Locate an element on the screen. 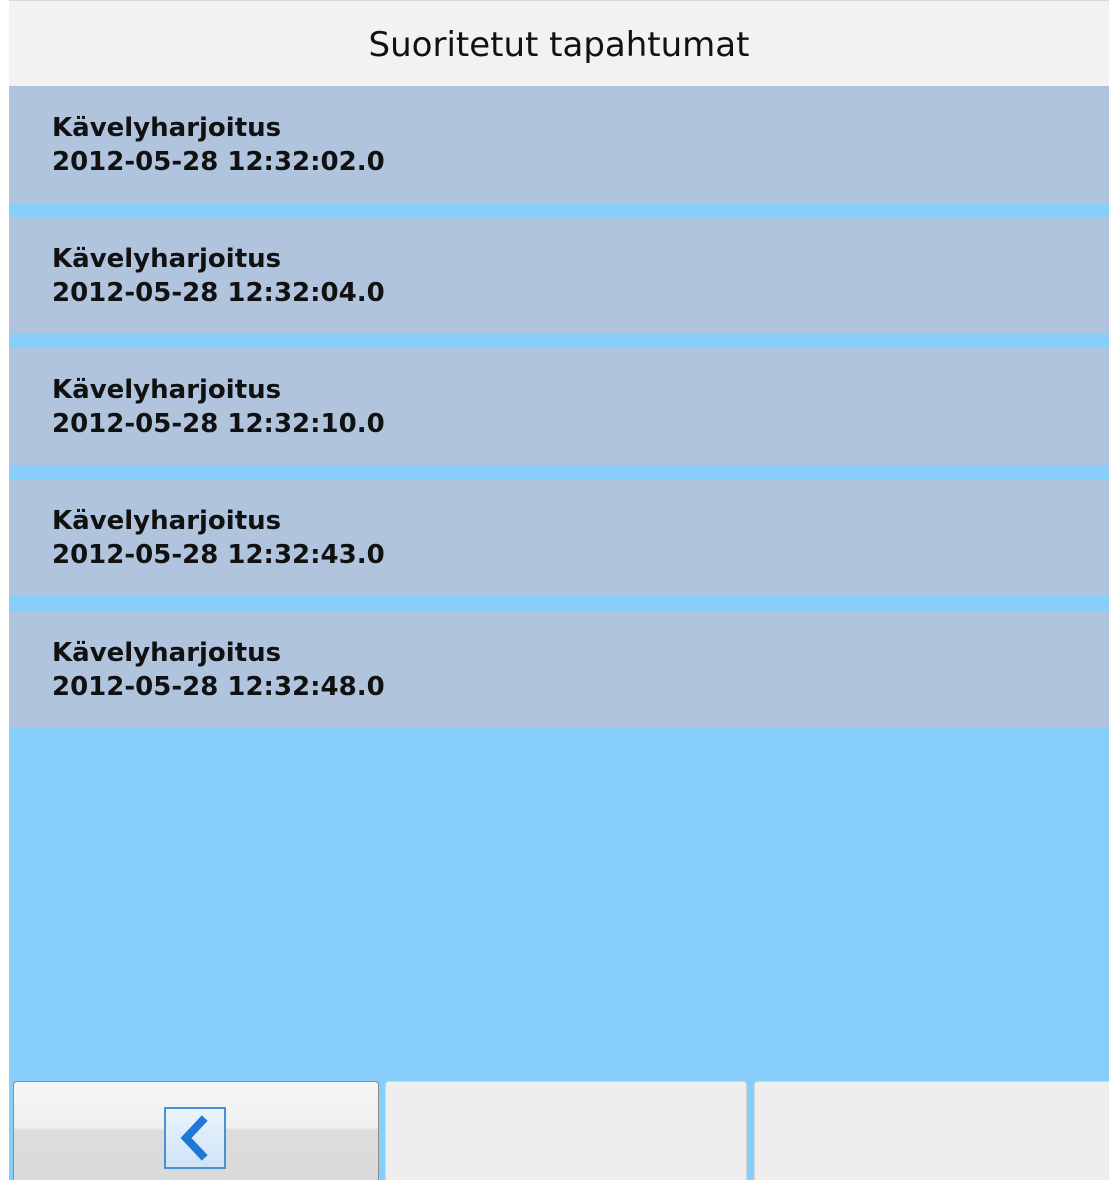 This screenshot has width=1109, height=1180. event-list-item: Kävelyharjoitus 2012-05-28 12:32:10.0 is located at coordinates (559, 406).